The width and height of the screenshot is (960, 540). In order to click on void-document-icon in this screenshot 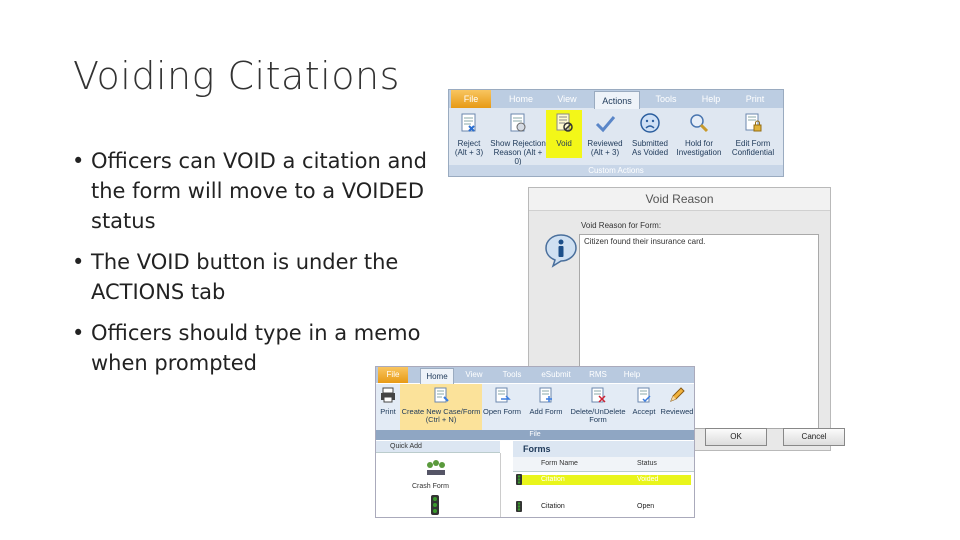, I will do `click(564, 122)`.